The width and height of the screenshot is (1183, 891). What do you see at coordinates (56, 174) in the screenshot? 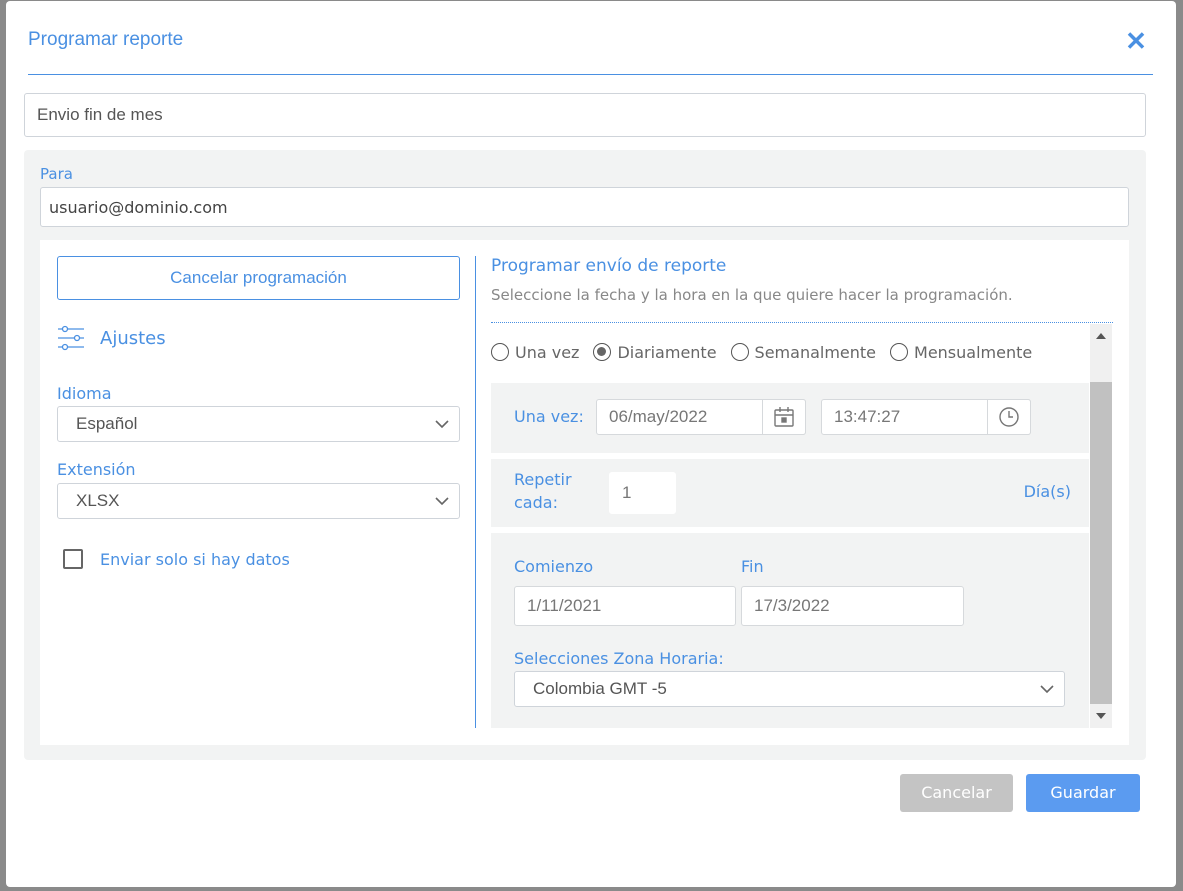
I see `recipients-label: Para` at bounding box center [56, 174].